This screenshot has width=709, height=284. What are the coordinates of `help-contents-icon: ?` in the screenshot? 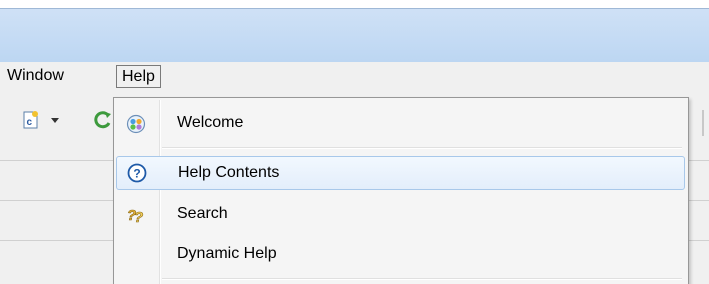 It's located at (137, 173).